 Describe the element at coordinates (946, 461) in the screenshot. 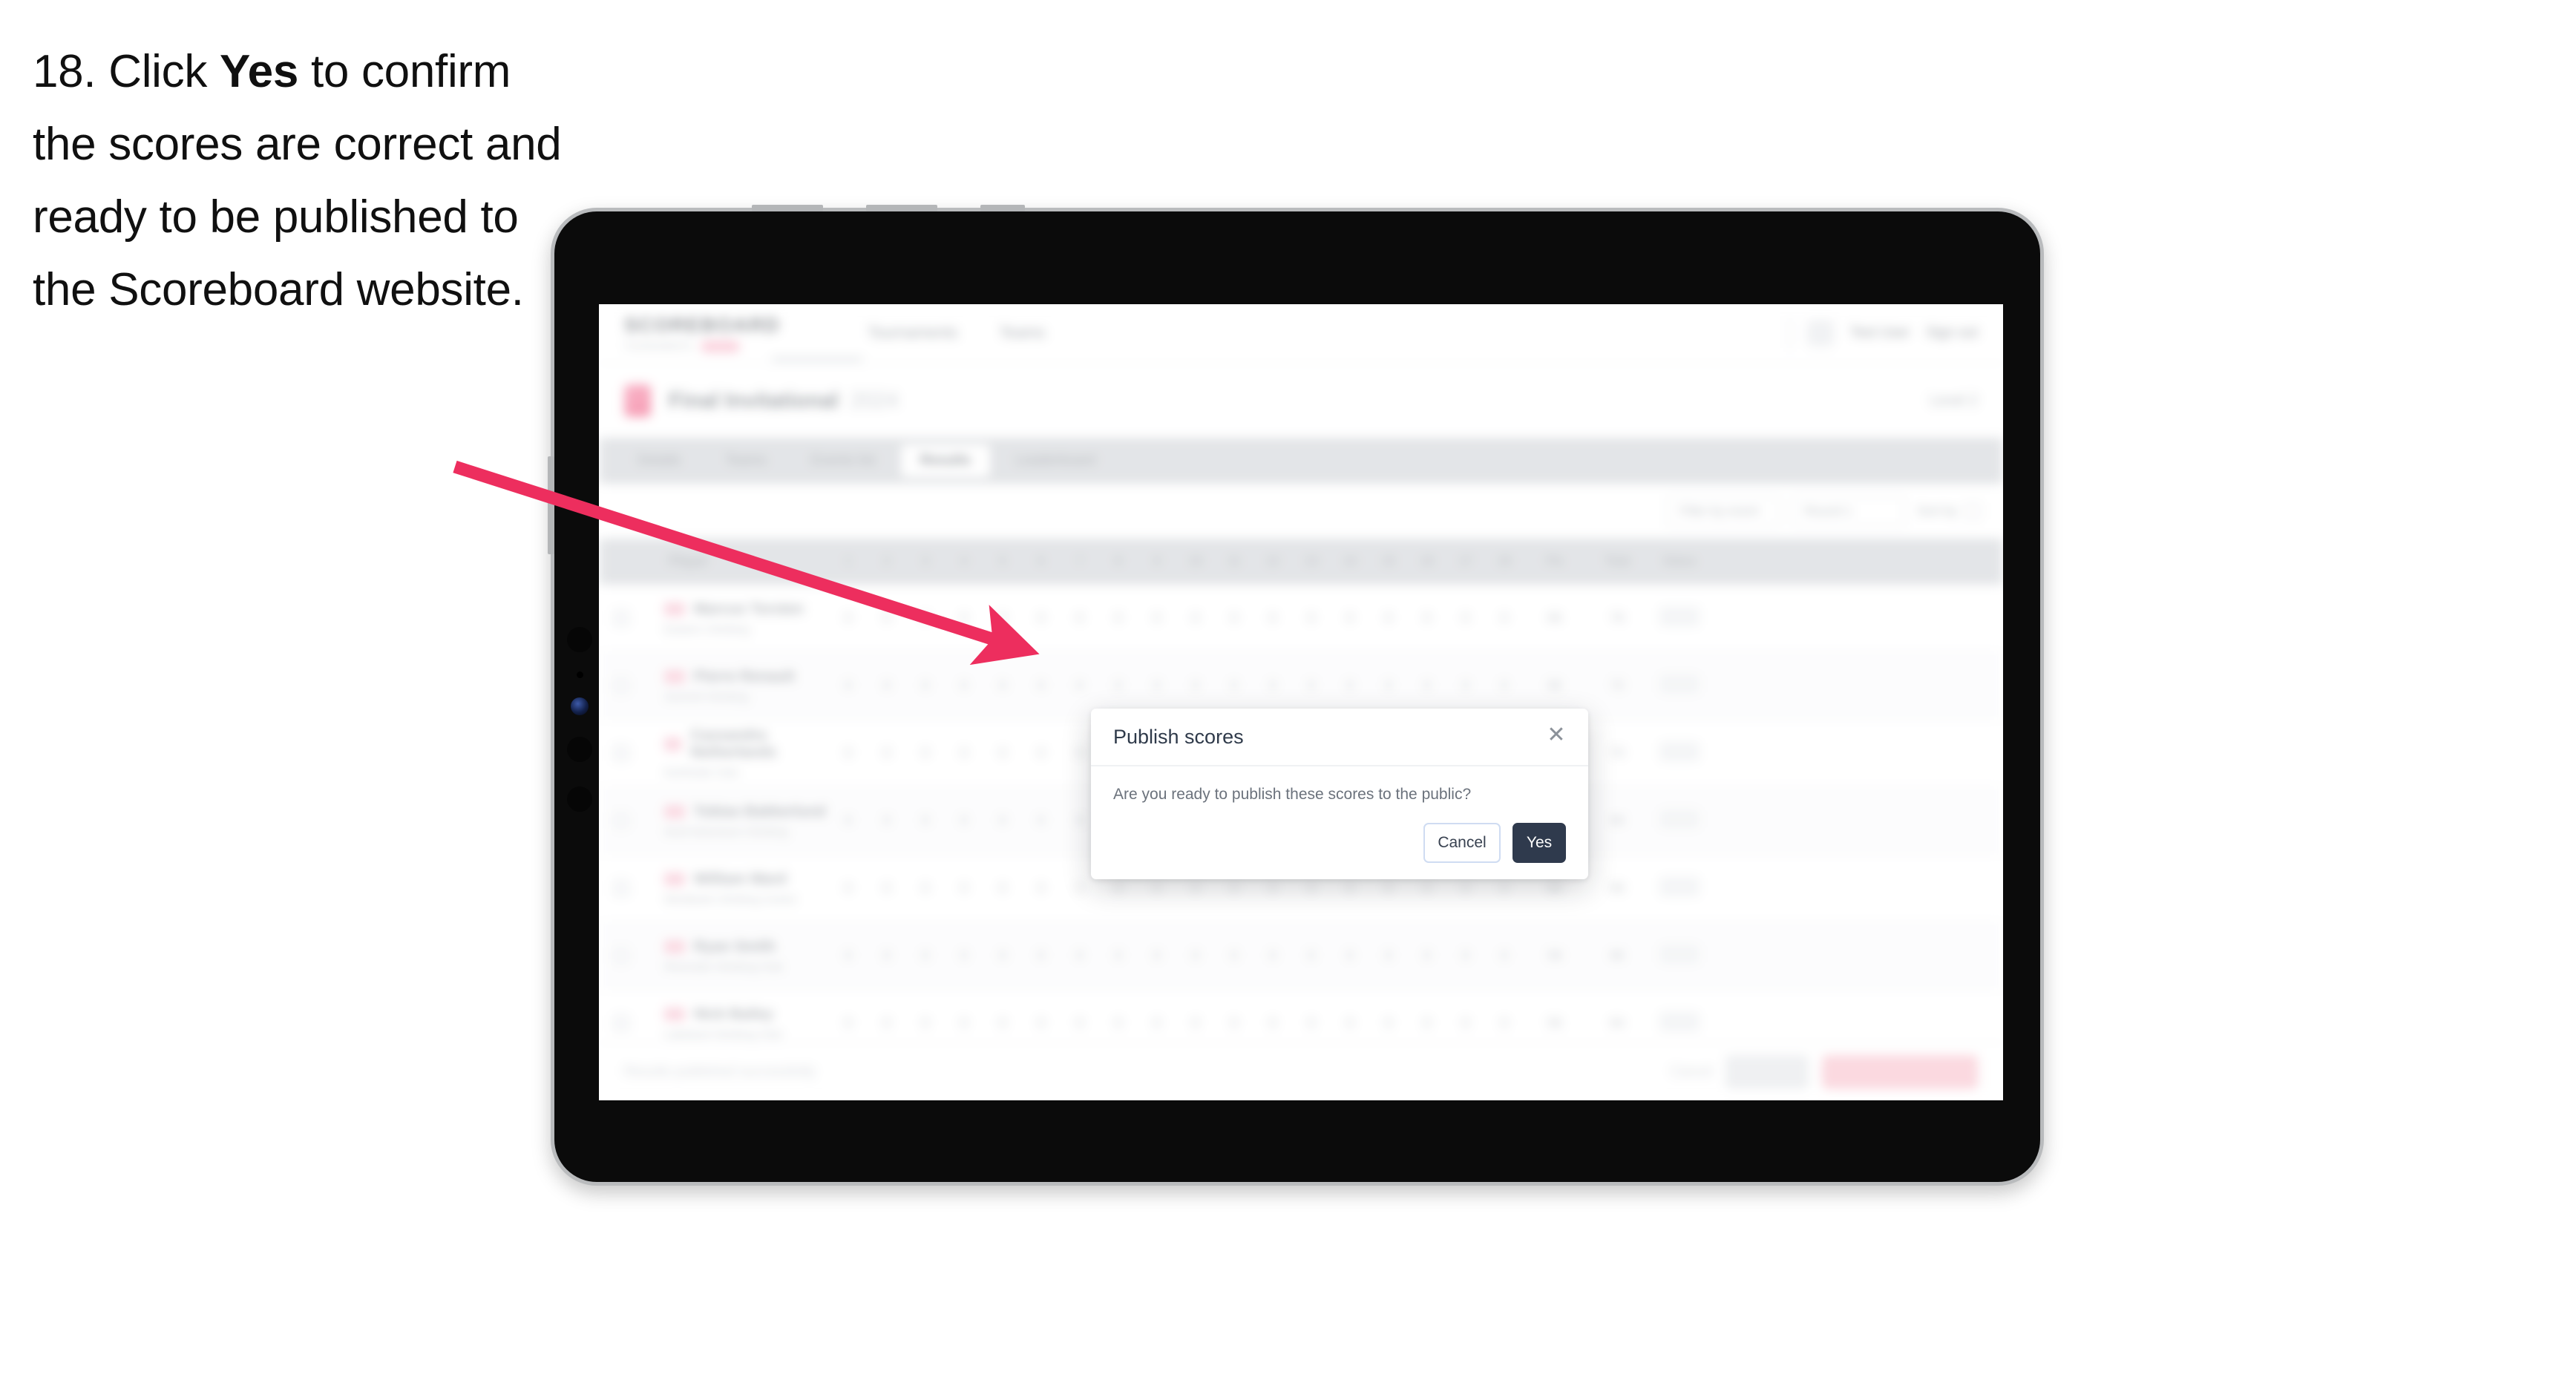

I see `tab-results: Results` at that location.